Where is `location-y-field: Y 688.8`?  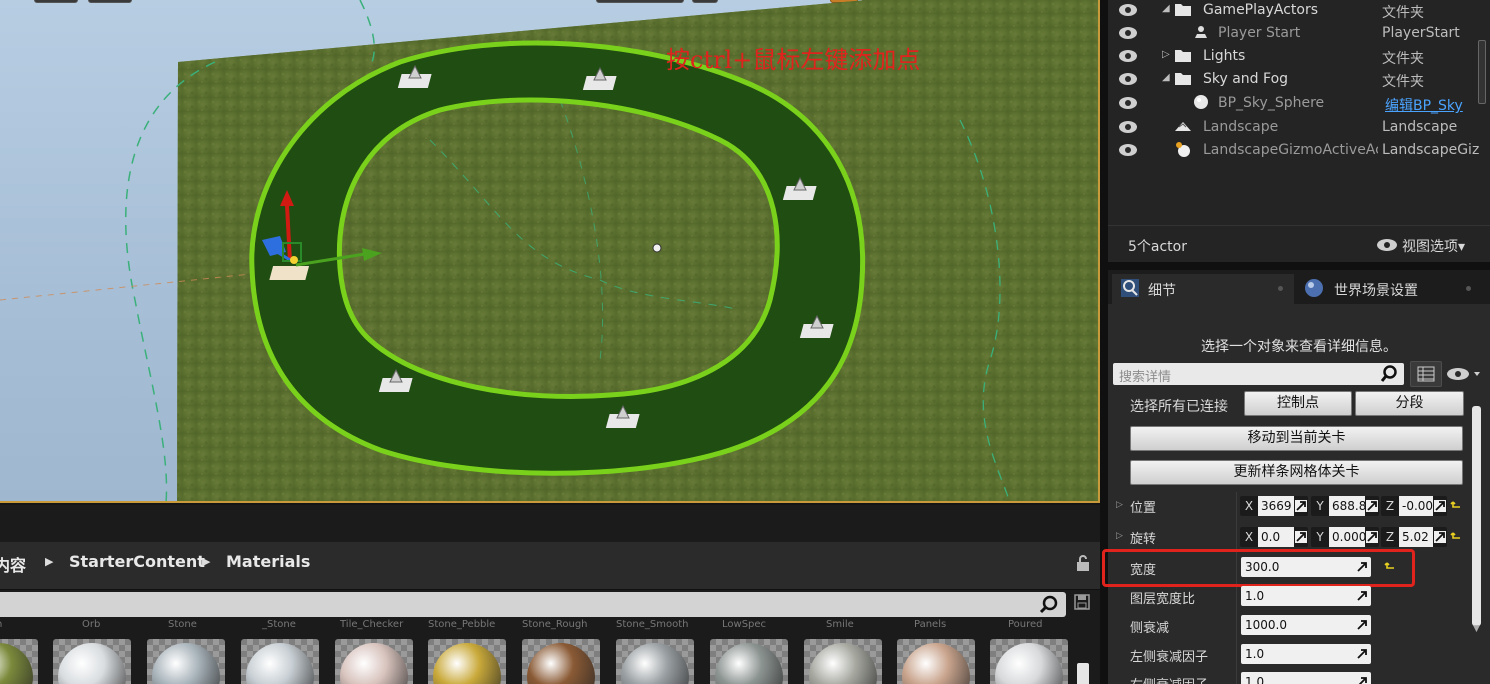 location-y-field: Y 688.8 is located at coordinates (1345, 506).